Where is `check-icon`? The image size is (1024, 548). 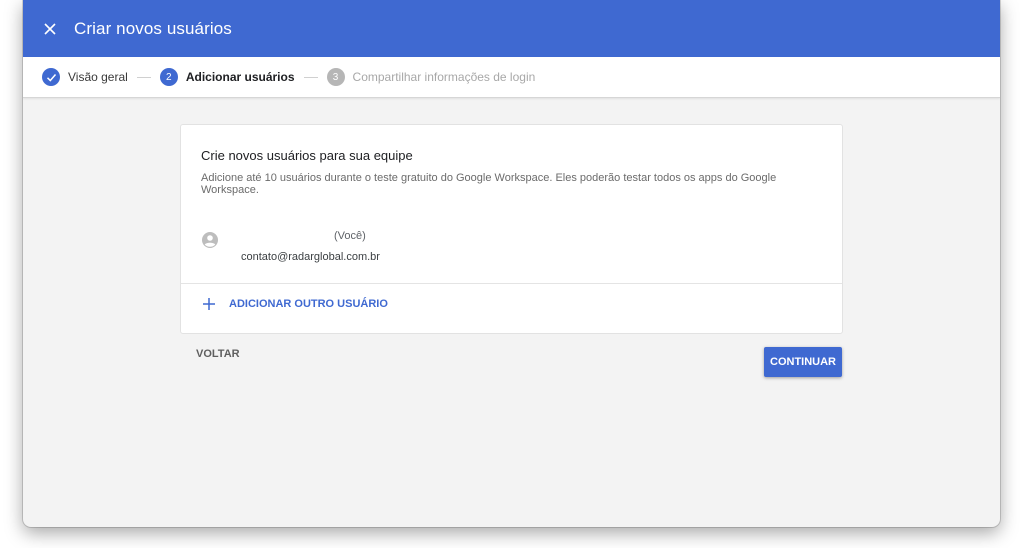
check-icon is located at coordinates (51, 77).